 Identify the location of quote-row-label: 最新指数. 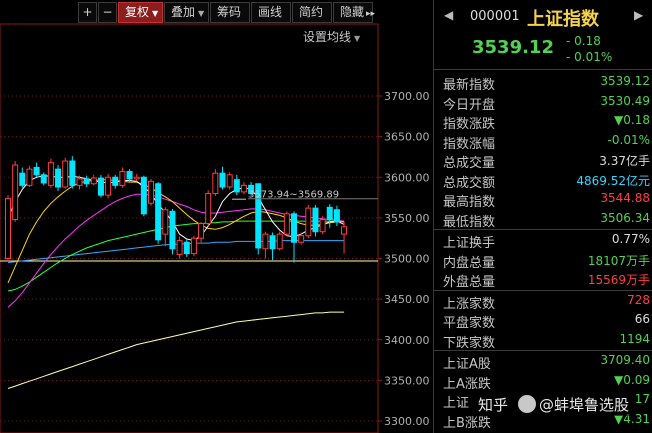
(469, 85).